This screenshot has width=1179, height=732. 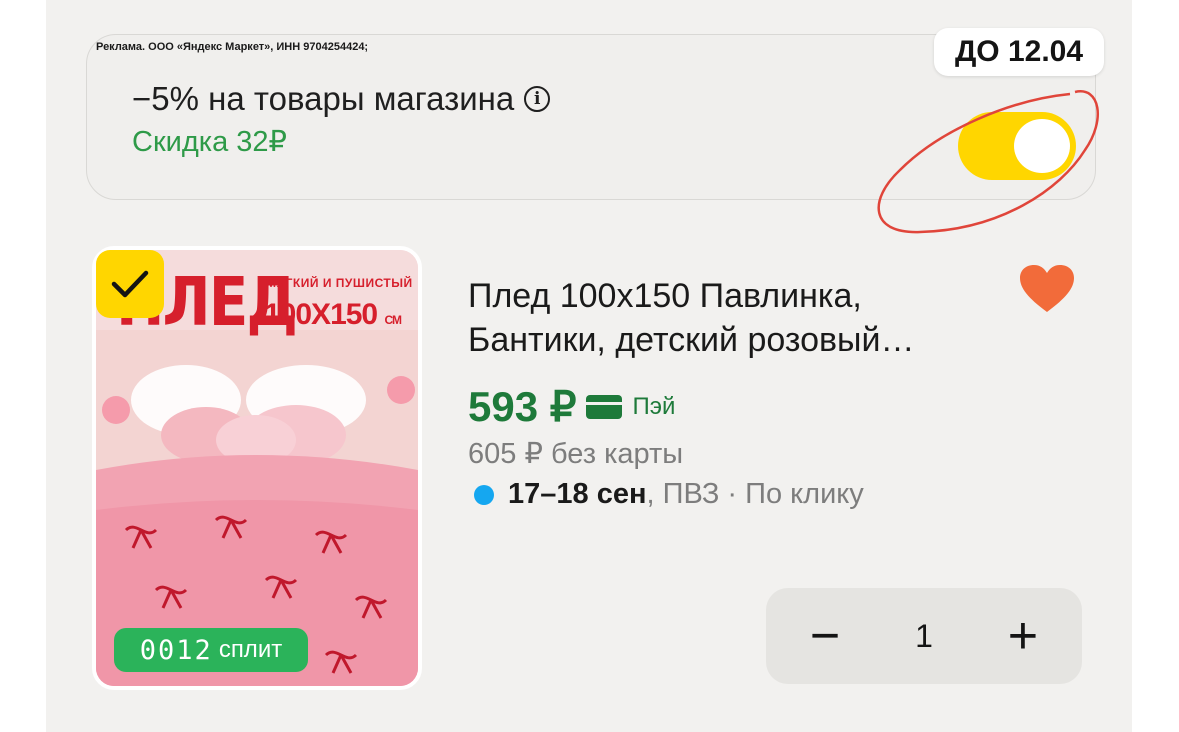 What do you see at coordinates (577, 494) in the screenshot?
I see `delivery-date: 17–18 сен` at bounding box center [577, 494].